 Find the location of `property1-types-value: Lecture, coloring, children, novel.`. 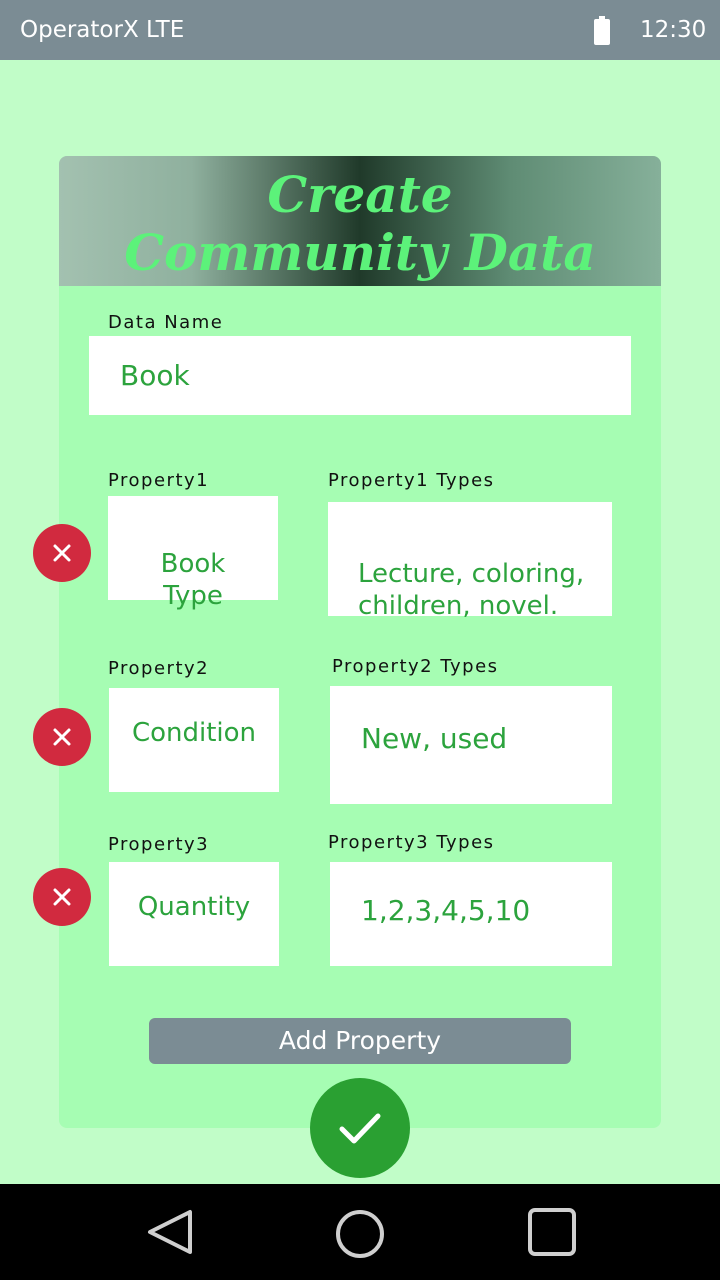

property1-types-value: Lecture, coloring, children, novel. is located at coordinates (471, 590).